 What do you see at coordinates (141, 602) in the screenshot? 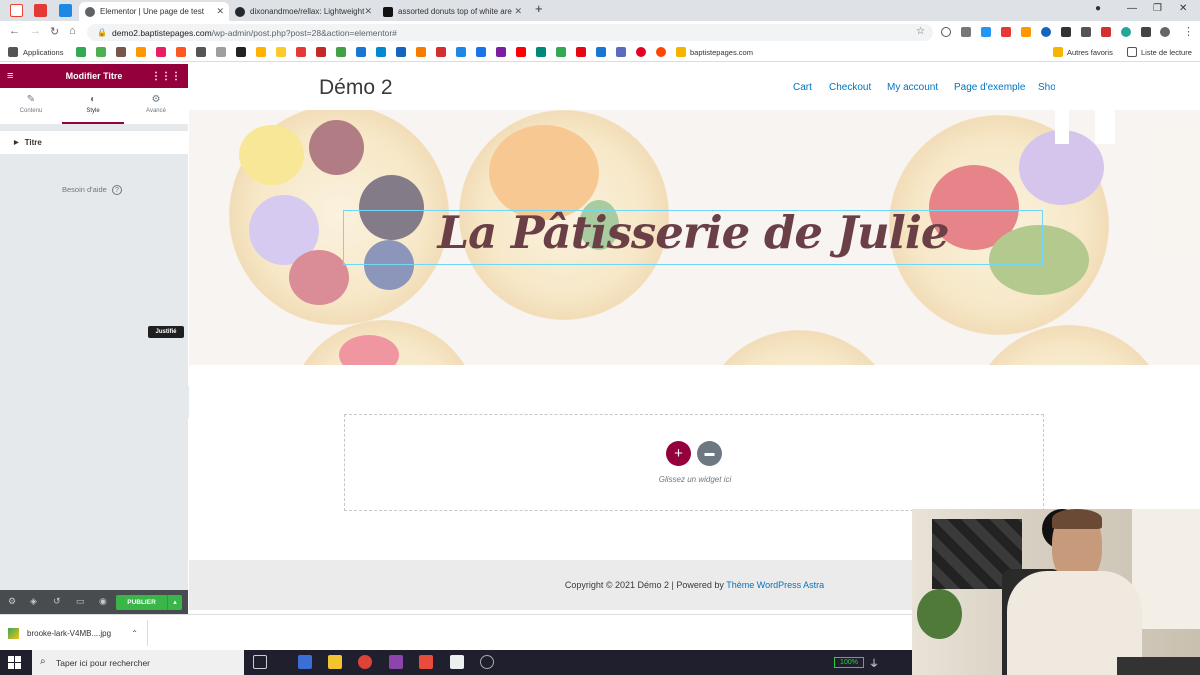
I see `publish-button: PUBLIER` at bounding box center [141, 602].